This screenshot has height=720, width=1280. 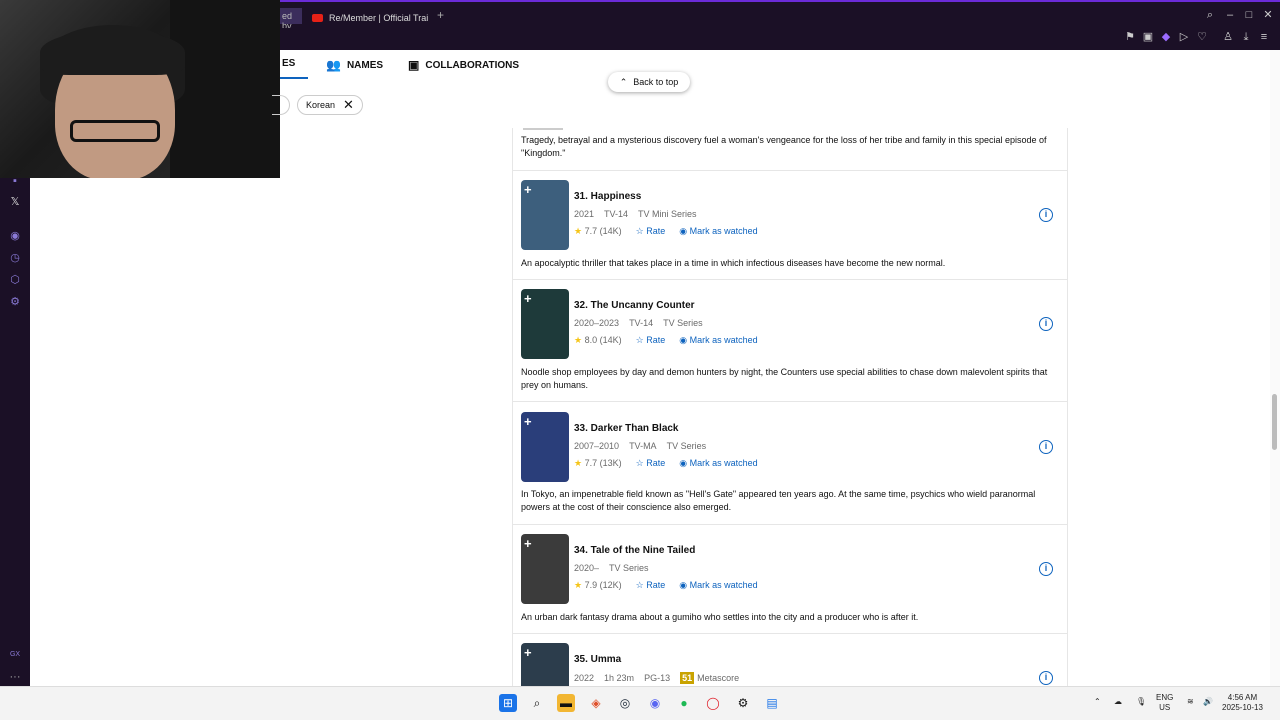 What do you see at coordinates (597, 659) in the screenshot?
I see `item-title: 35. Umma` at bounding box center [597, 659].